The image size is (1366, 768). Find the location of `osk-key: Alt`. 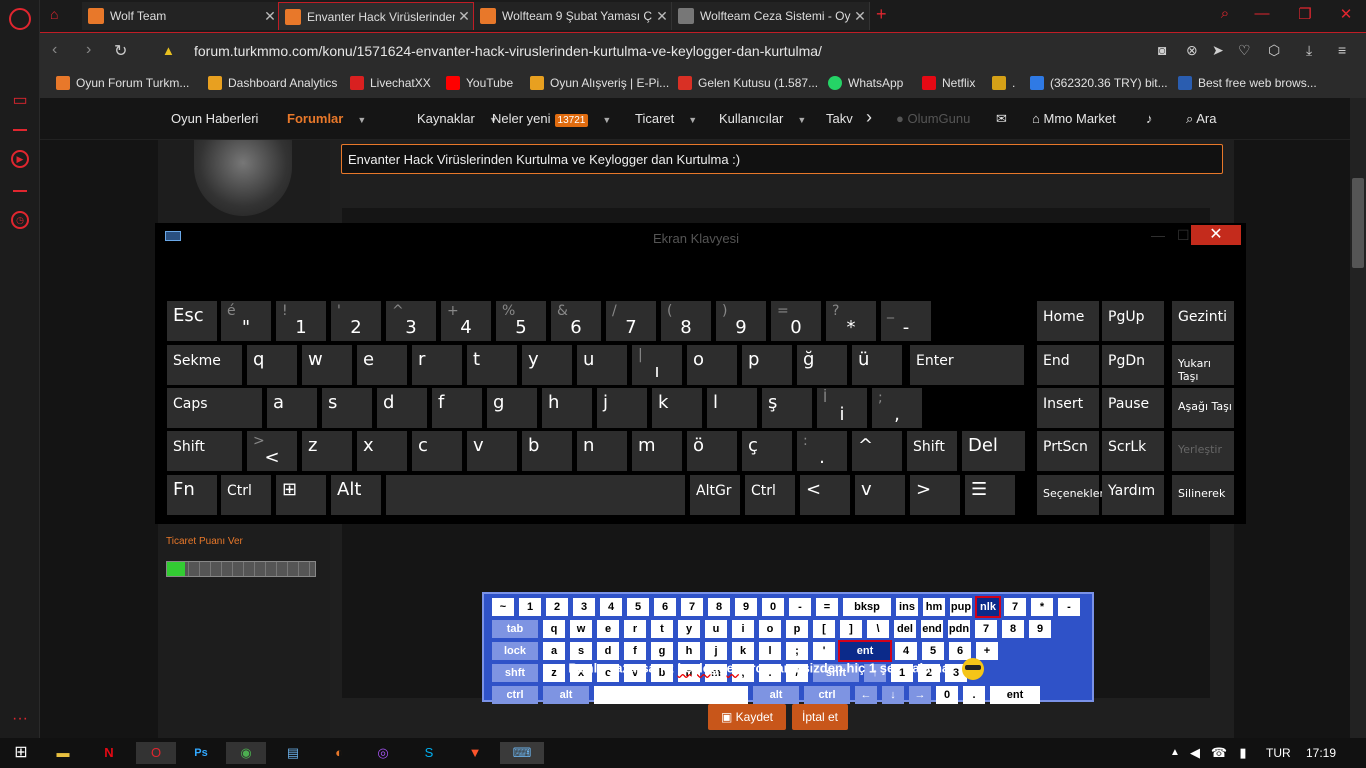

osk-key: Alt is located at coordinates (356, 495).